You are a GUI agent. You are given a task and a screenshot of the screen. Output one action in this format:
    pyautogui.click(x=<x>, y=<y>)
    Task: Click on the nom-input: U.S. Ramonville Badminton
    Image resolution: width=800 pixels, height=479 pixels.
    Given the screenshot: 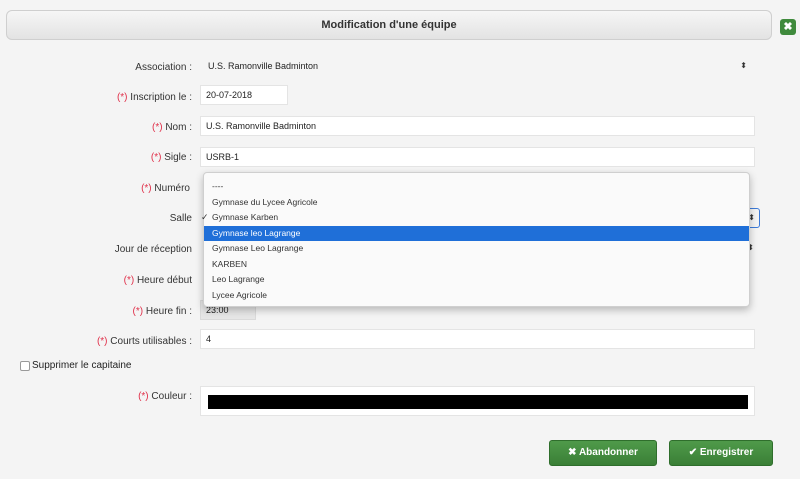 What is the action you would take?
    pyautogui.click(x=477, y=126)
    